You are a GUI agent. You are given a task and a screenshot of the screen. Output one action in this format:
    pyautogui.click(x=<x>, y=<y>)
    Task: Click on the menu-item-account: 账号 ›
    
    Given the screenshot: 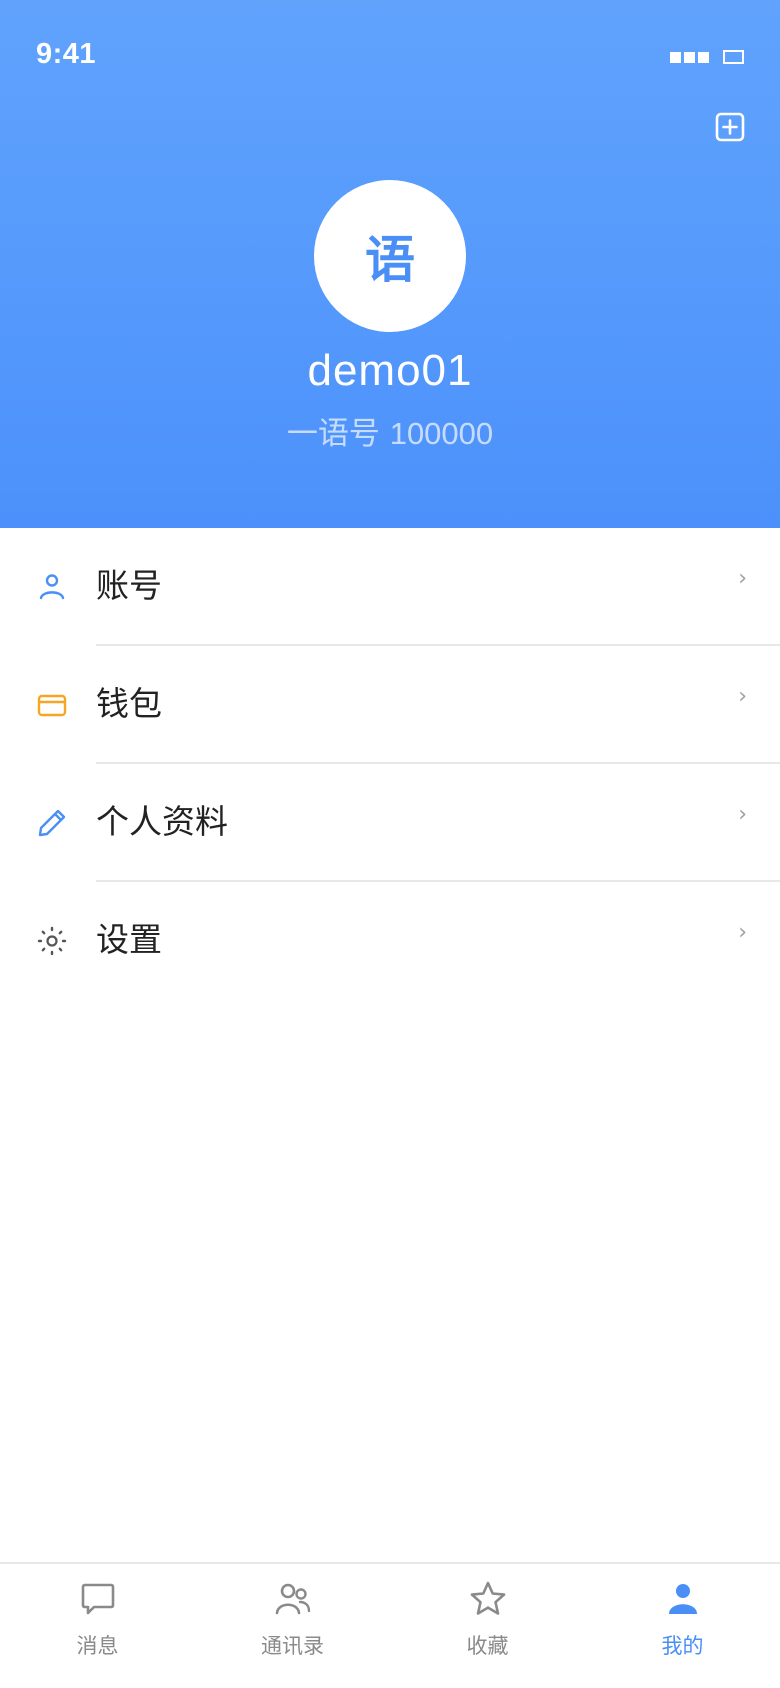 What is the action you would take?
    pyautogui.click(x=390, y=587)
    